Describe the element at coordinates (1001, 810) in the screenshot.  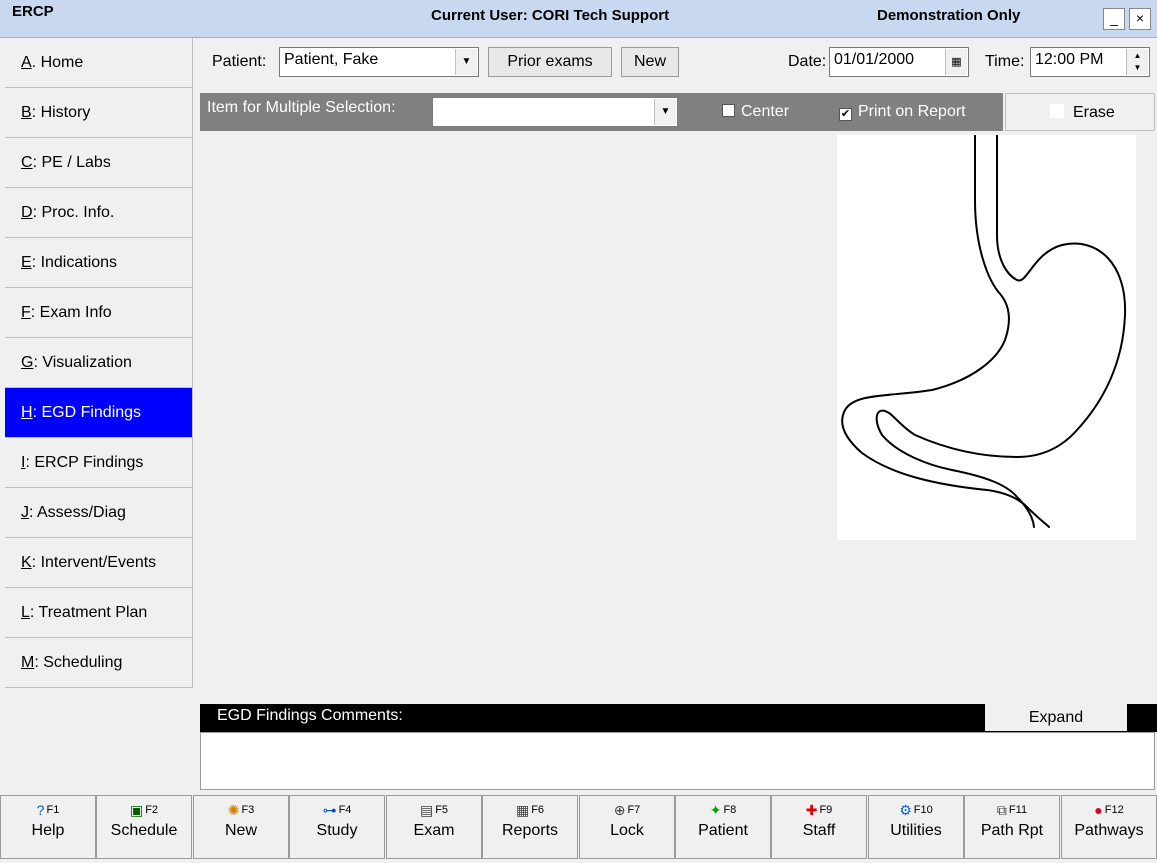
I see `path-report-icon: ⧉` at that location.